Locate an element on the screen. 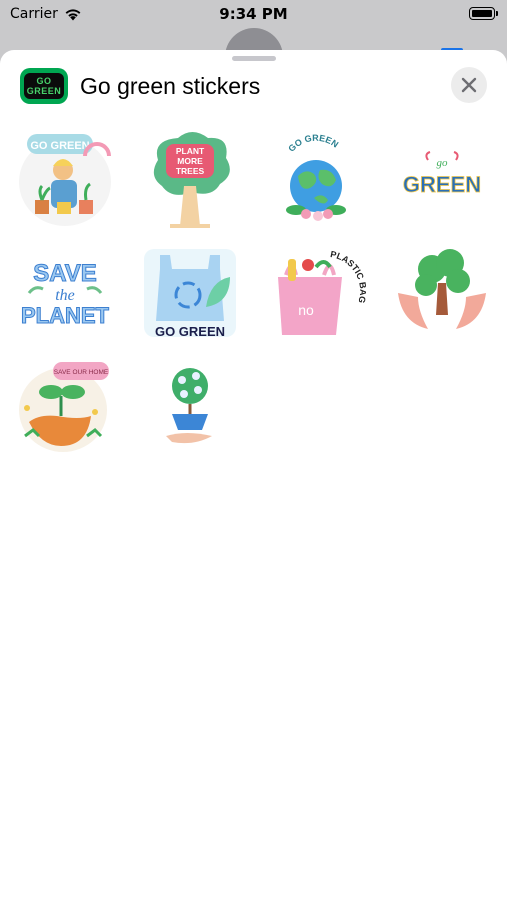 The height and width of the screenshot is (900, 507). app-icon-logo: GO GREEN is located at coordinates (44, 86).